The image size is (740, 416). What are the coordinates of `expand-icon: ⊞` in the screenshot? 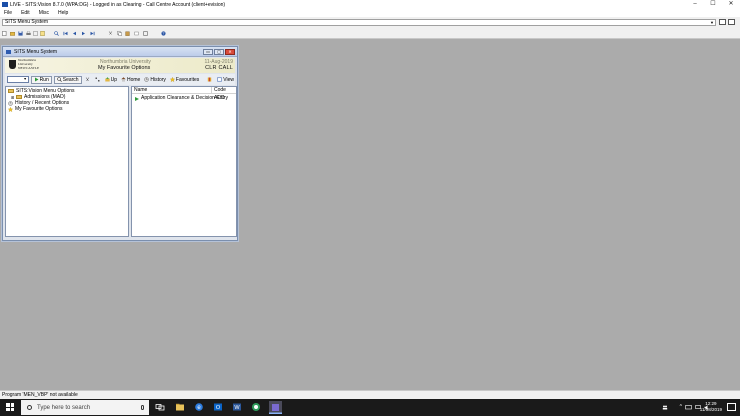 It's located at (13, 97).